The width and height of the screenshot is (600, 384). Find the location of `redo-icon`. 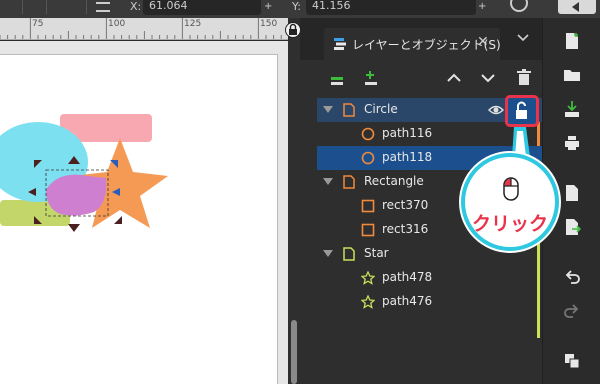

redo-icon is located at coordinates (572, 311).